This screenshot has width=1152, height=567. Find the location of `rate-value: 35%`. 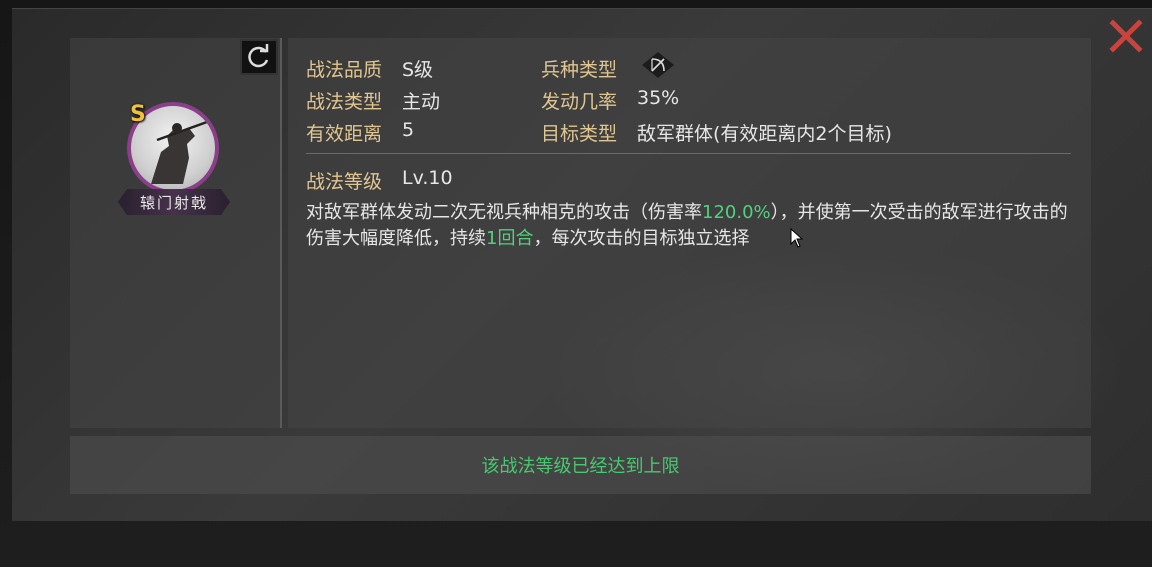

rate-value: 35% is located at coordinates (658, 98).